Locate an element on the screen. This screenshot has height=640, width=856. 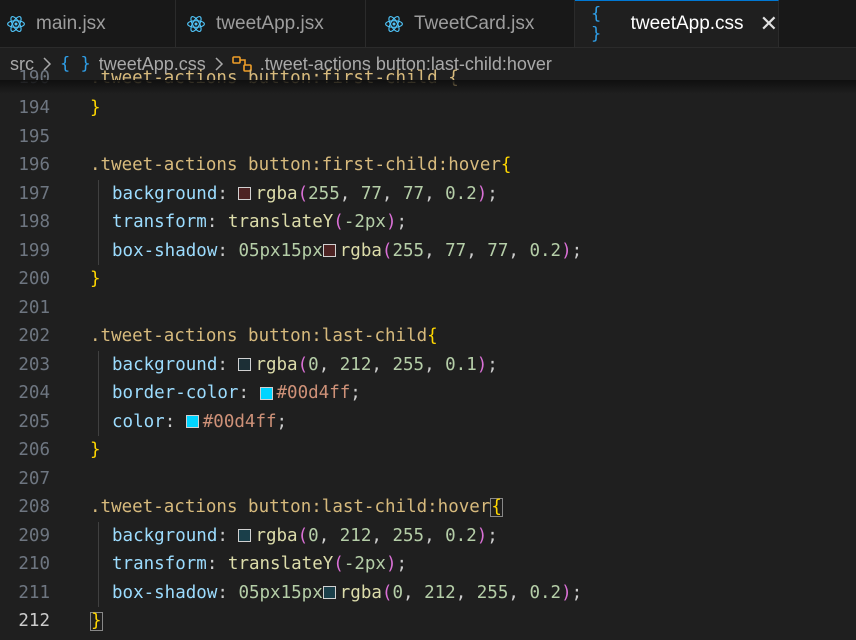
css-arg: -2px is located at coordinates (364, 564).